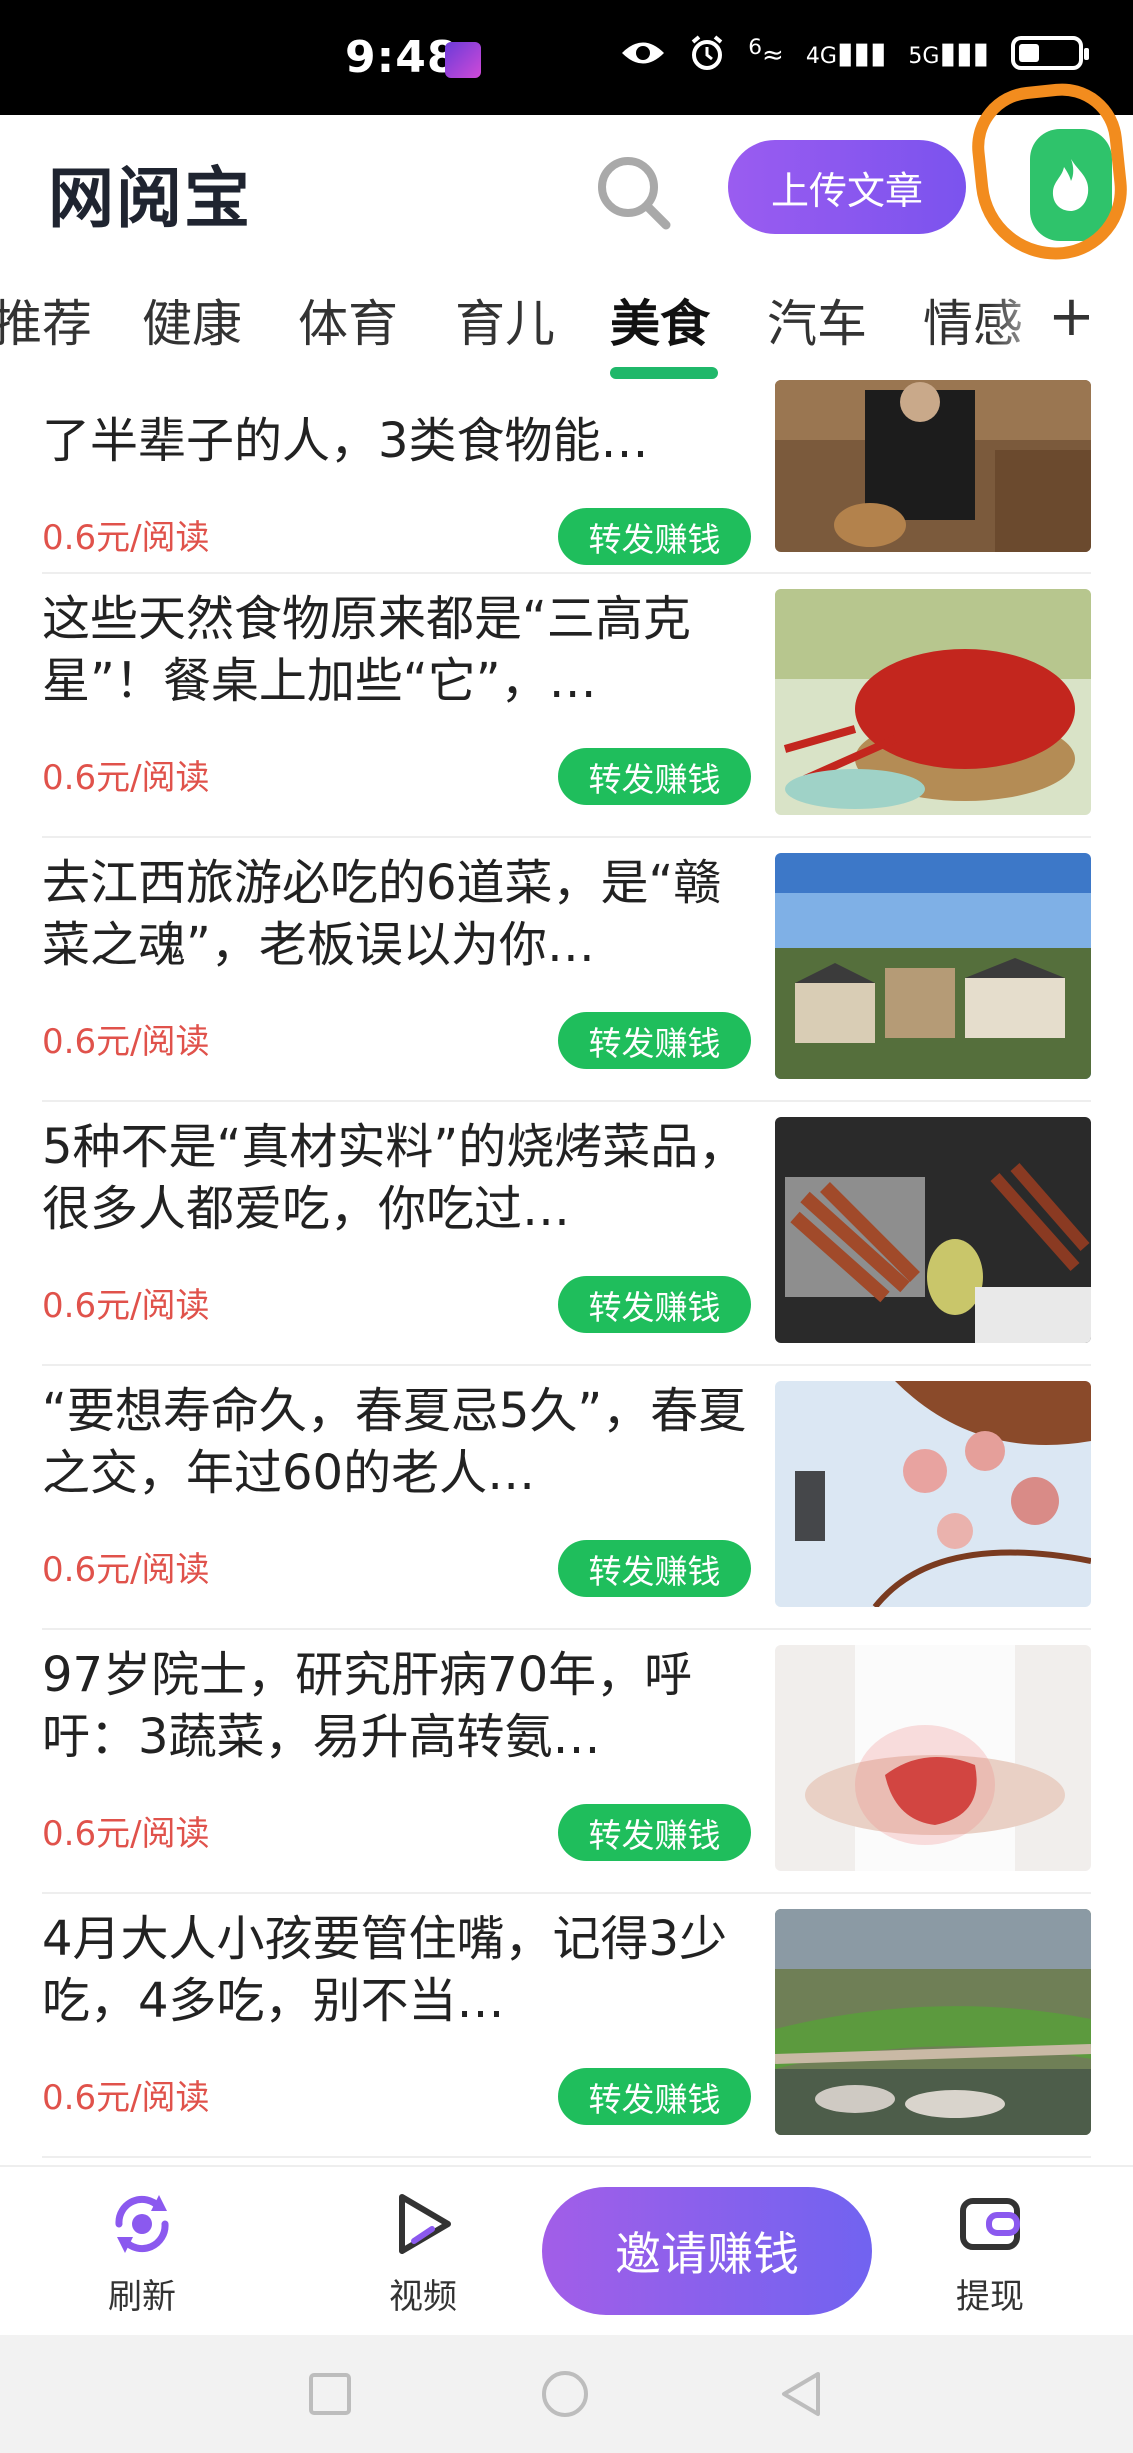 This screenshot has height=2453, width=1133. I want to click on search-button, so click(634, 193).